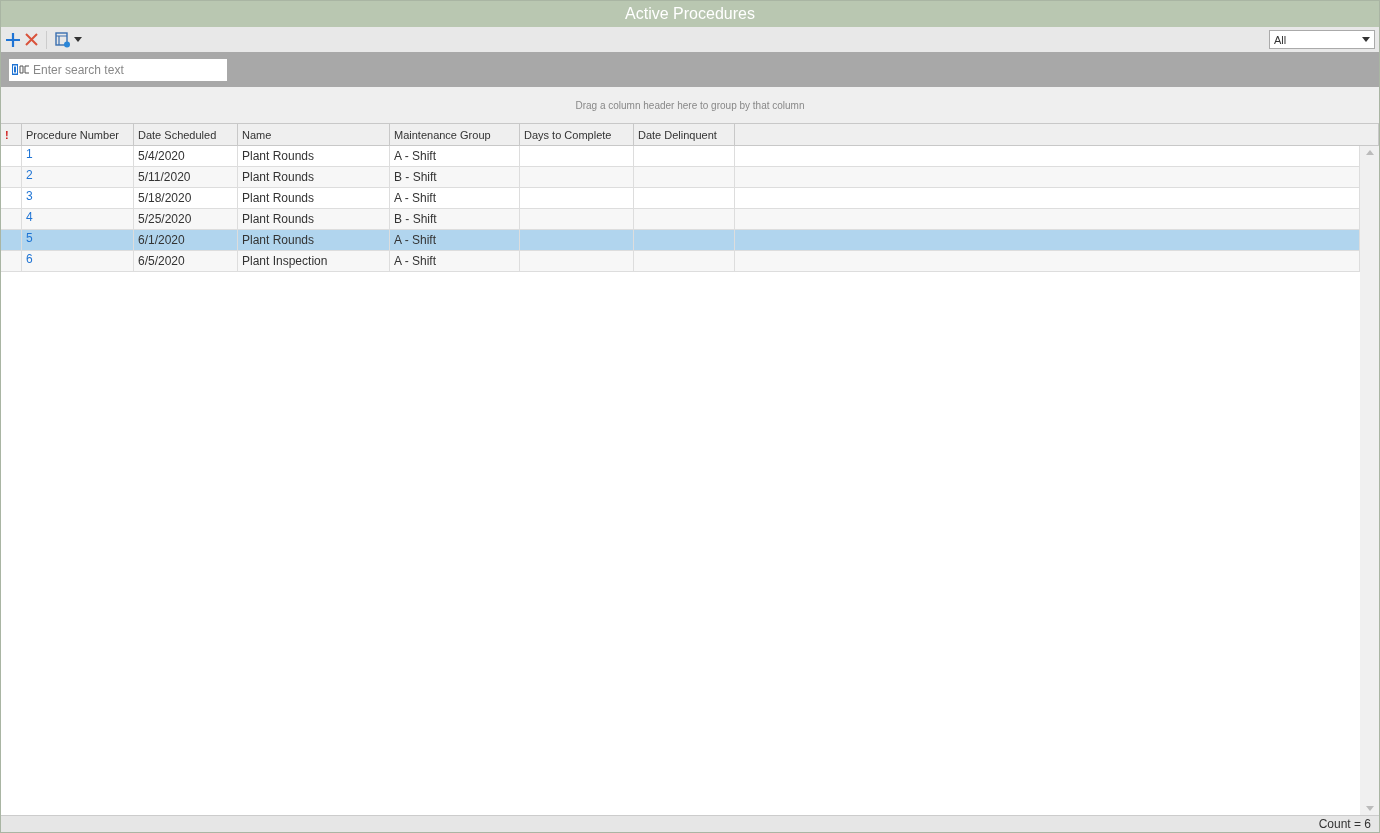 Image resolution: width=1380 pixels, height=833 pixels. What do you see at coordinates (78, 134) in the screenshot?
I see `column-header: Procedure Number` at bounding box center [78, 134].